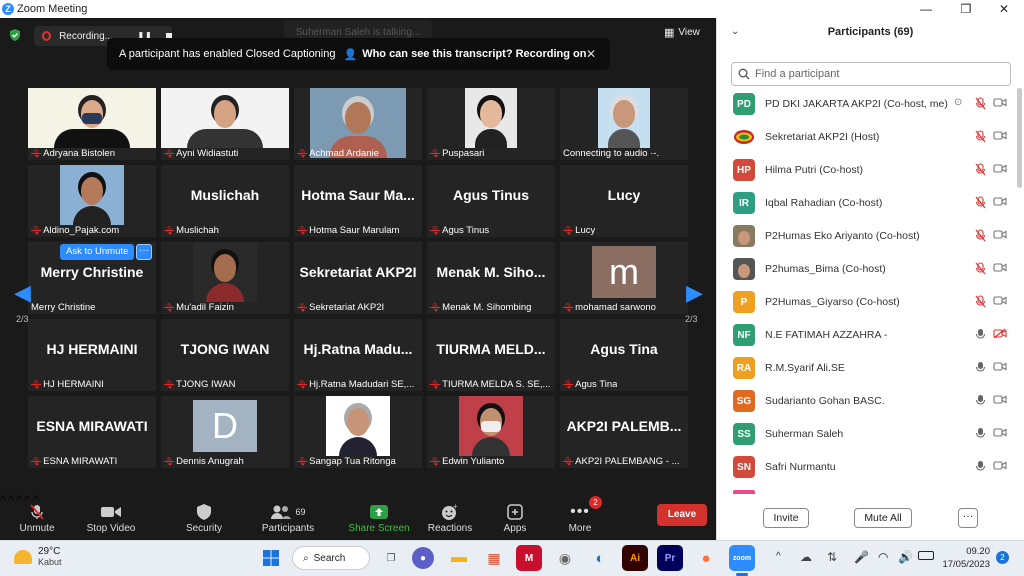 This screenshot has height=576, width=1024. I want to click on share-screen-button: Share Screen, so click(379, 517).